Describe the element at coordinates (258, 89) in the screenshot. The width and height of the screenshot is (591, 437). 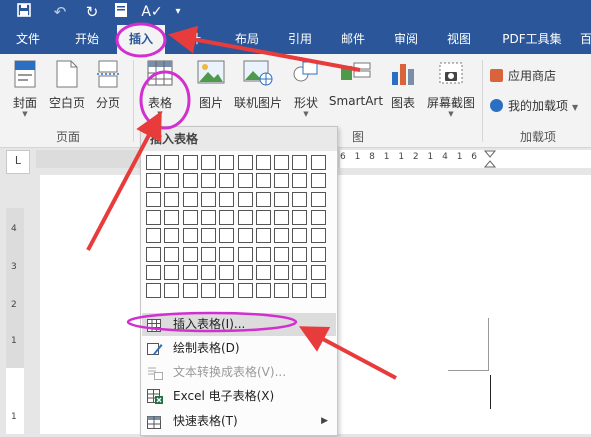
I see `online-picture-button: 联机图片` at that location.